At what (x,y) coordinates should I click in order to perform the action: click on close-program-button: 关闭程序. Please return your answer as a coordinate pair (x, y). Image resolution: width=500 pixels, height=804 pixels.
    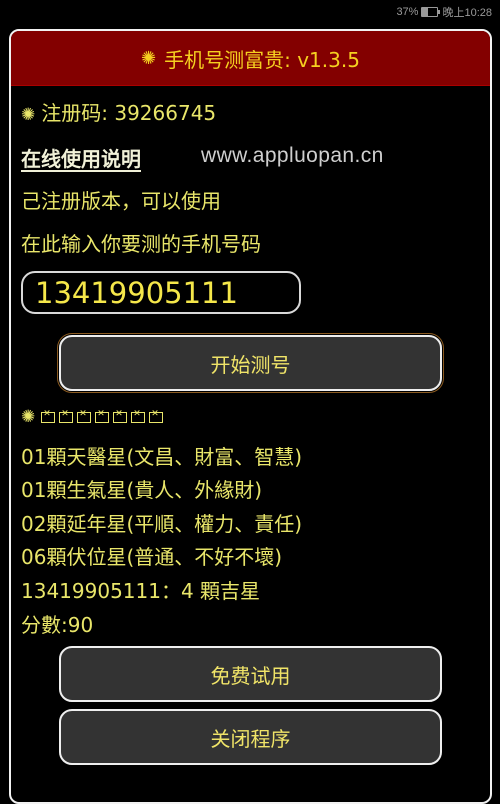
    Looking at the image, I should click on (250, 737).